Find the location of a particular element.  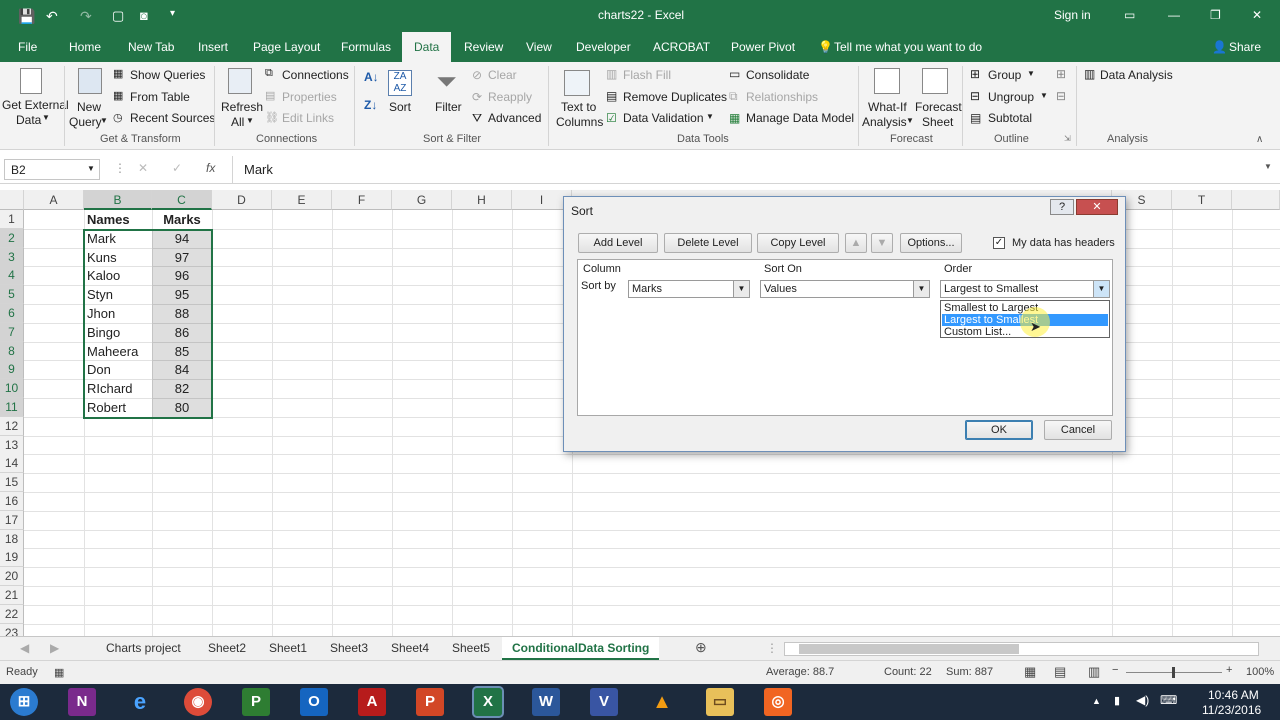

help-button: ? is located at coordinates (1062, 207).